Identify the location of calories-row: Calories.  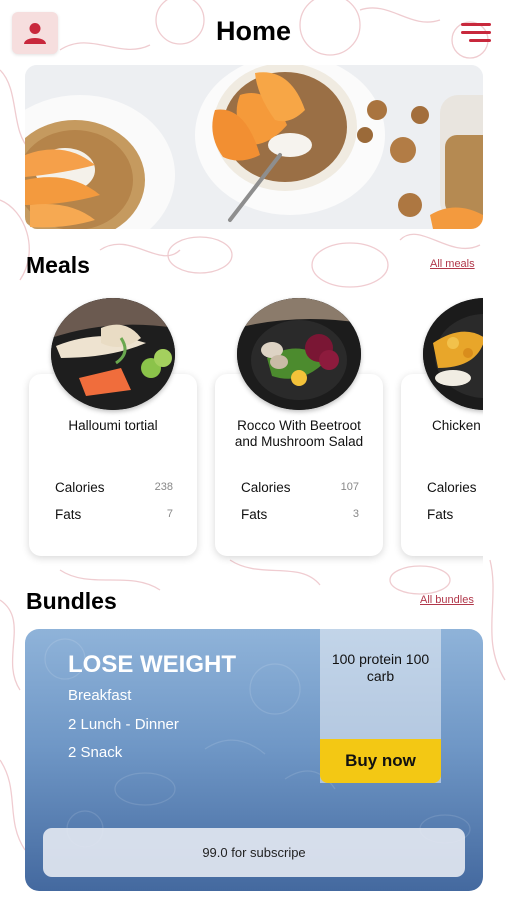
(455, 487).